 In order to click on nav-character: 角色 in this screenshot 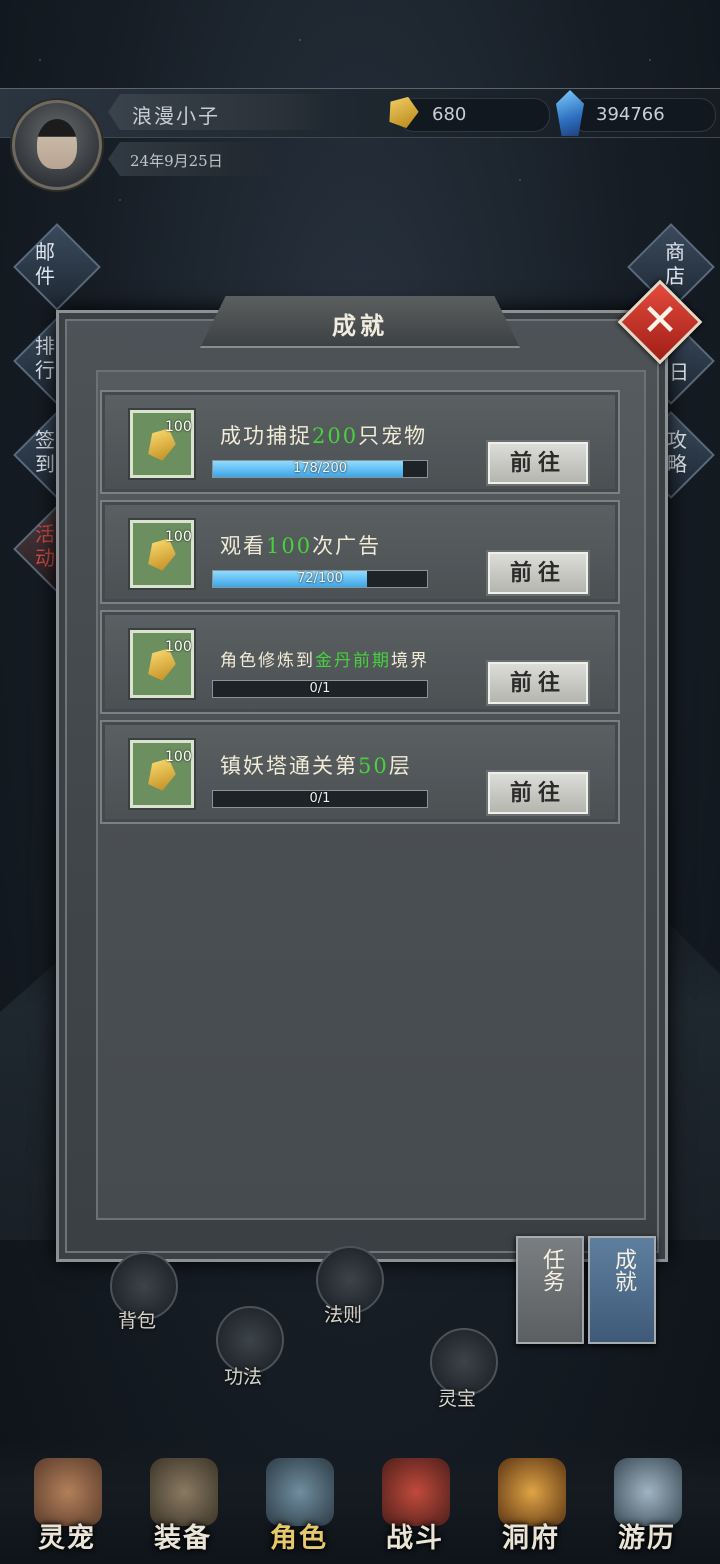, I will do `click(299, 1507)`.